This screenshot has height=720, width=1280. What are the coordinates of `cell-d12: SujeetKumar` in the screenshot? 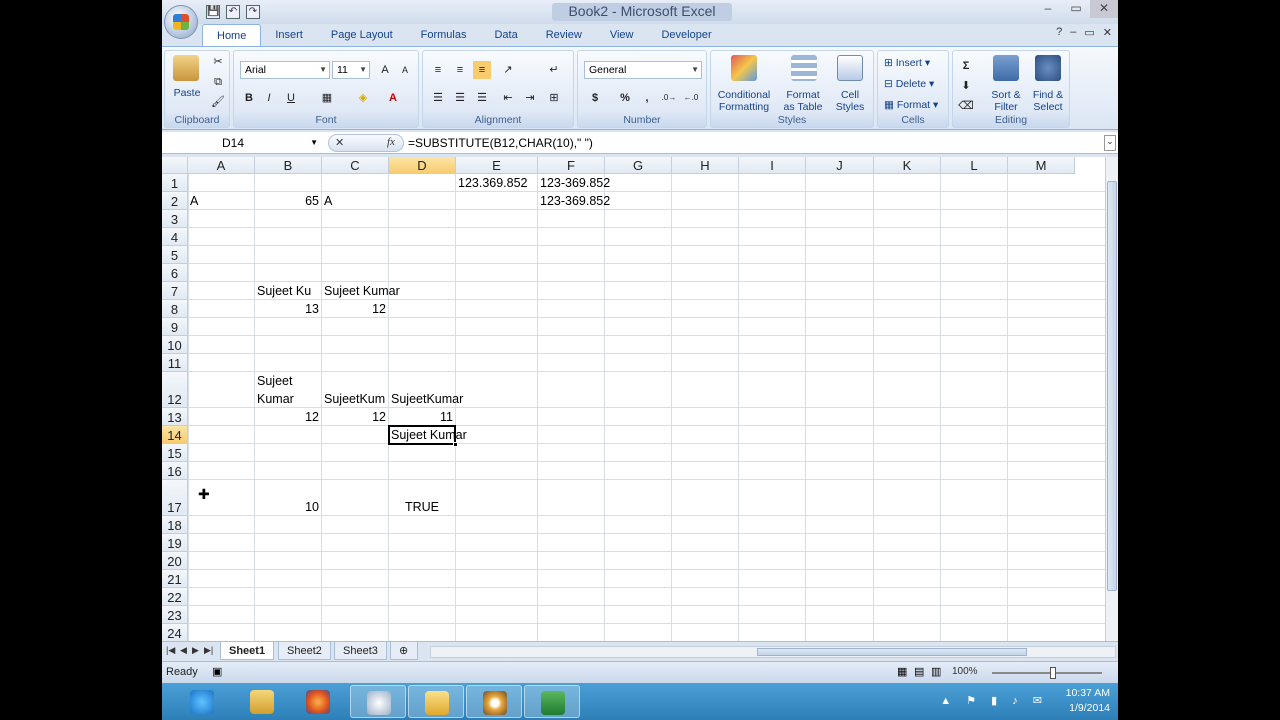 It's located at (427, 399).